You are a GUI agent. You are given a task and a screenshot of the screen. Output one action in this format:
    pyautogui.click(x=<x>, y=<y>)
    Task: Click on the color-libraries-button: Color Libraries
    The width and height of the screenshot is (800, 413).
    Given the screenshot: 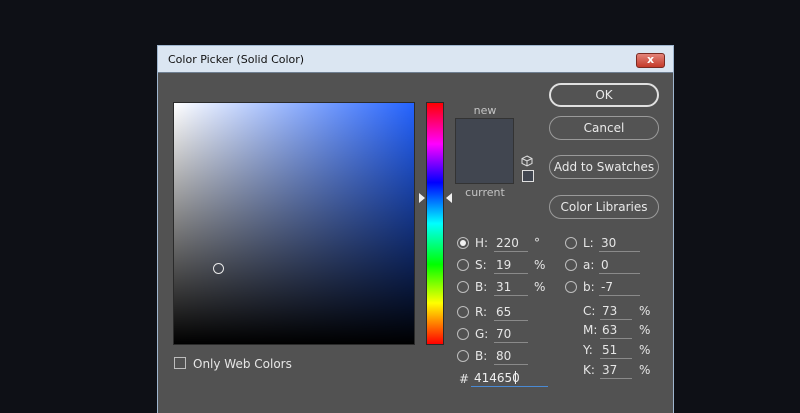 What is the action you would take?
    pyautogui.click(x=604, y=207)
    